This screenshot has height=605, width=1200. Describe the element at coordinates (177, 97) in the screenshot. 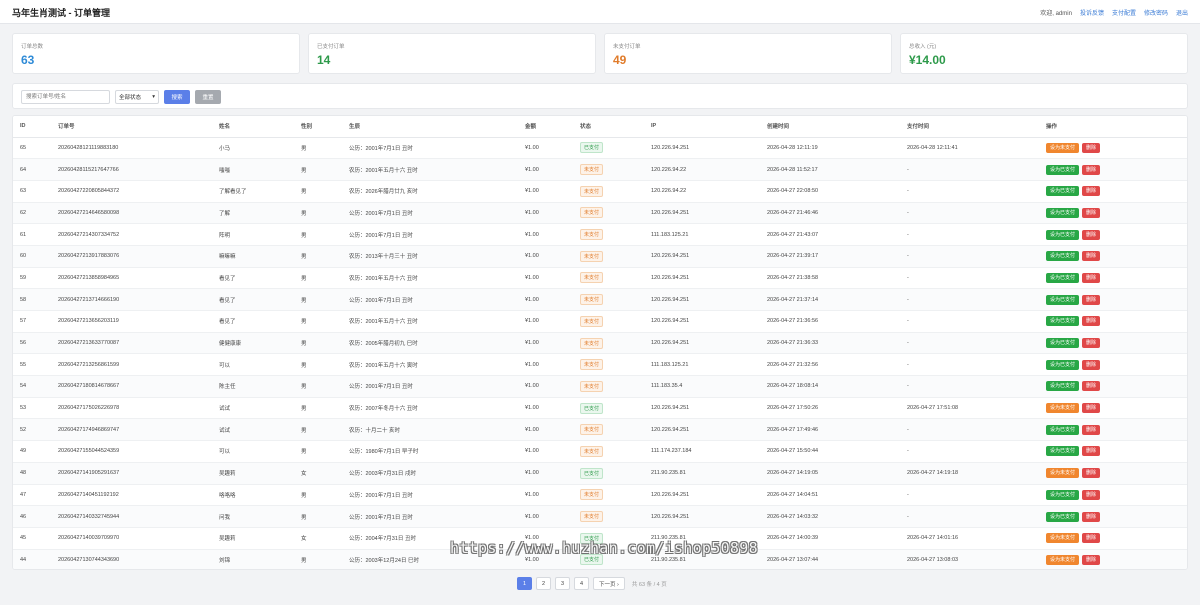

I see `search-button: 搜索` at that location.